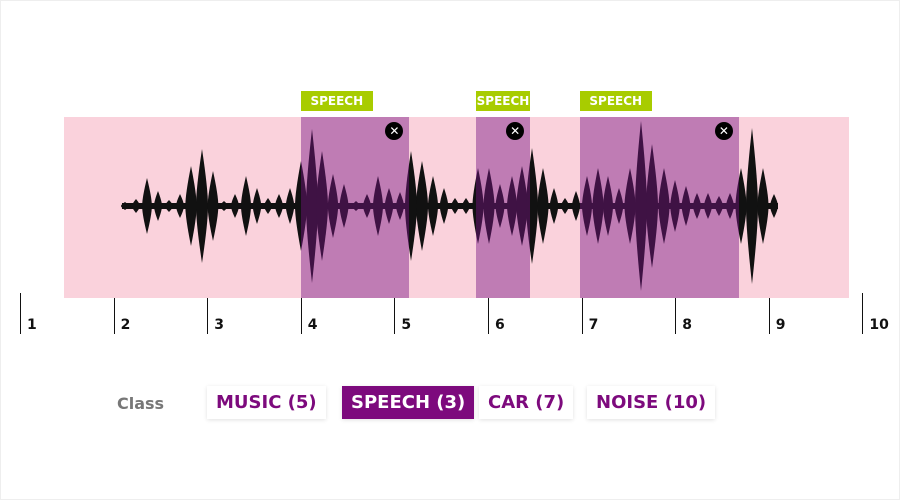  What do you see at coordinates (32, 325) in the screenshot?
I see `axis-tick-label: 1` at bounding box center [32, 325].